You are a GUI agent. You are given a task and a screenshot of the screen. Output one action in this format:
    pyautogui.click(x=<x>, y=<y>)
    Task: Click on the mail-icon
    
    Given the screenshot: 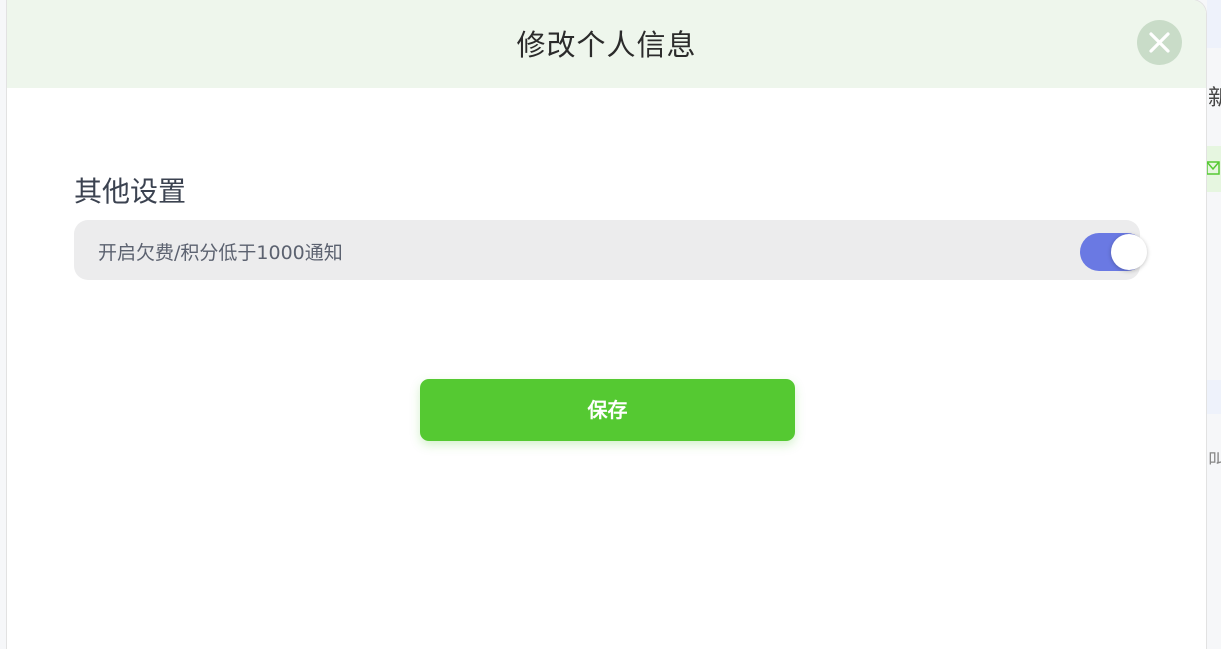 What is the action you would take?
    pyautogui.click(x=1213, y=168)
    